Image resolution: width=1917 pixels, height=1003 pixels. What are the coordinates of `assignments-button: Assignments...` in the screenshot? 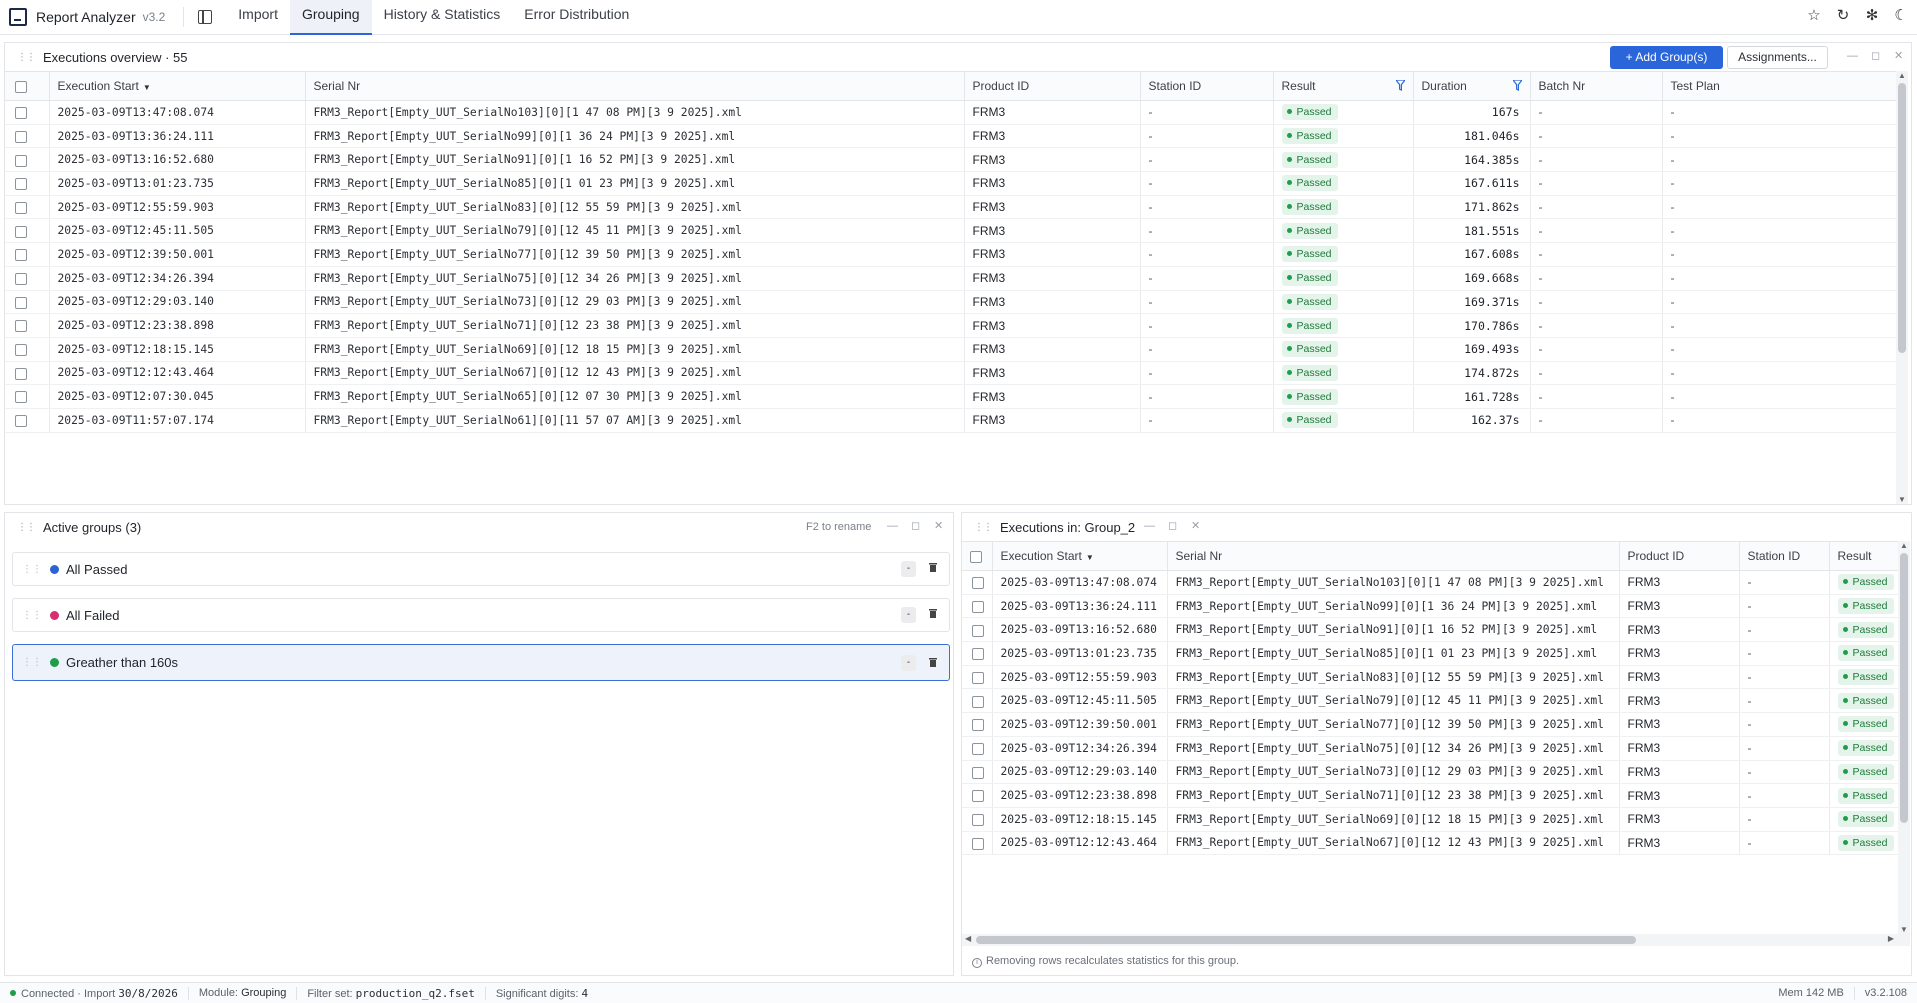 It's located at (1777, 57).